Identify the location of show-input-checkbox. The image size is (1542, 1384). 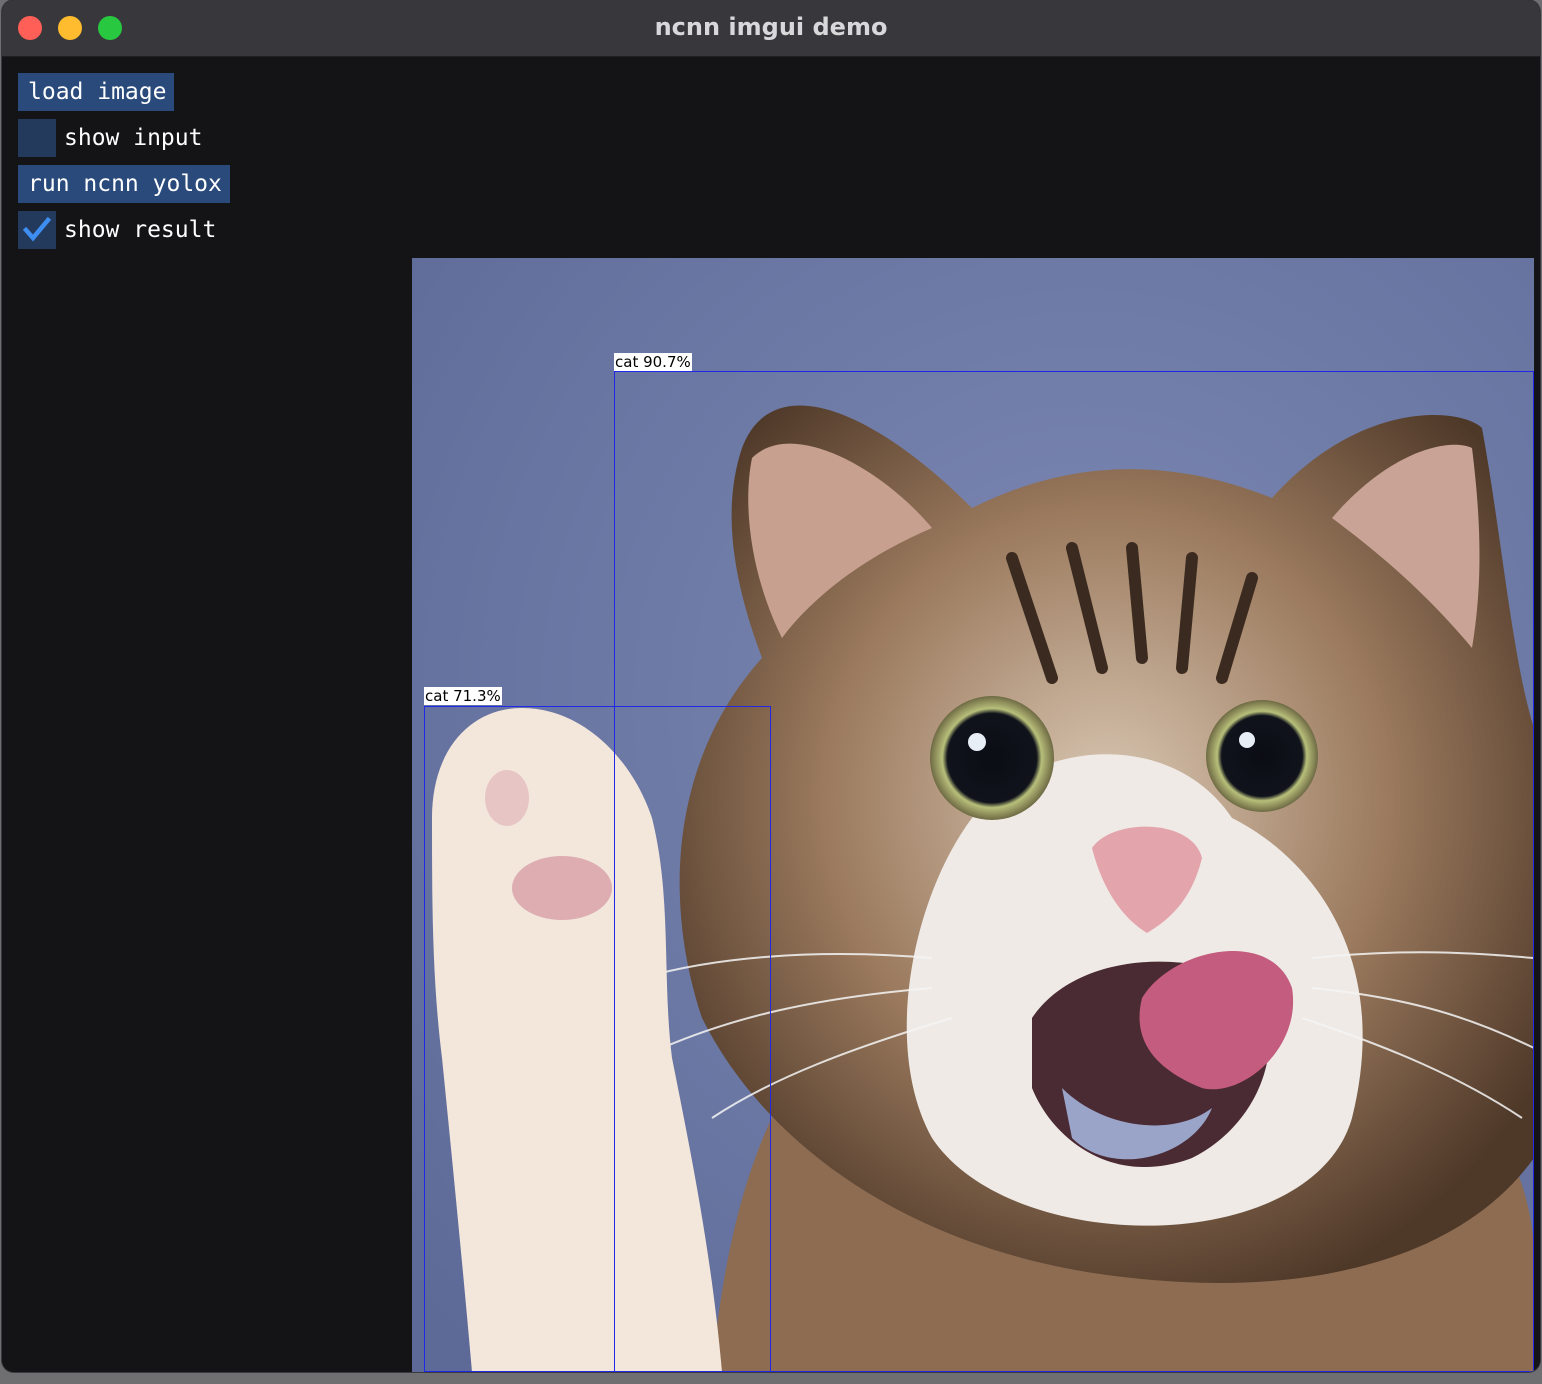
(37, 138).